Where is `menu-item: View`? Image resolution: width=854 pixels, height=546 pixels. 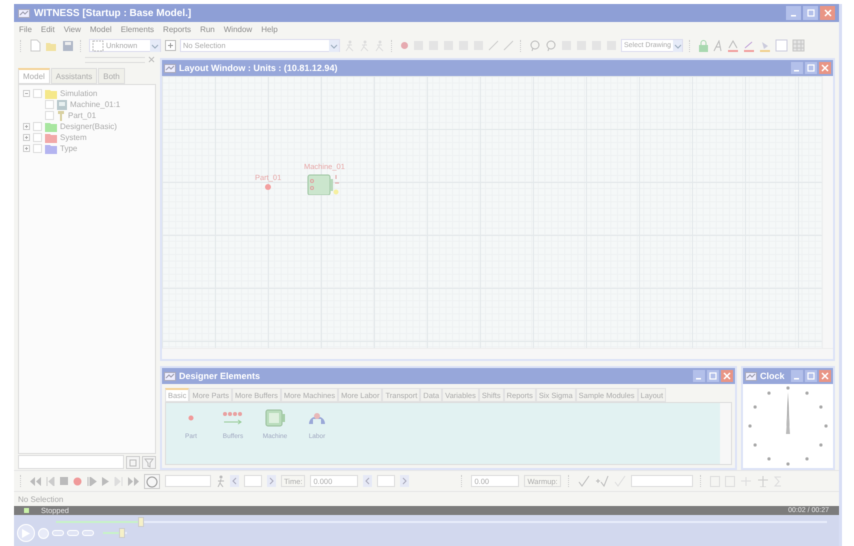
menu-item: View is located at coordinates (72, 29).